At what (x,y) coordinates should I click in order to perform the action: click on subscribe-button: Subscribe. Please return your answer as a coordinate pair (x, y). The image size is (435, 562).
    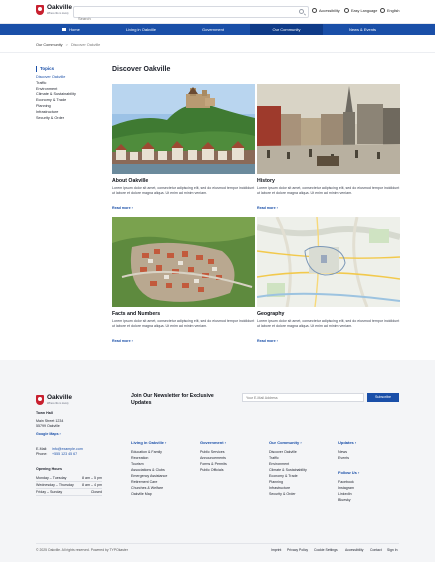
    Looking at the image, I should click on (383, 397).